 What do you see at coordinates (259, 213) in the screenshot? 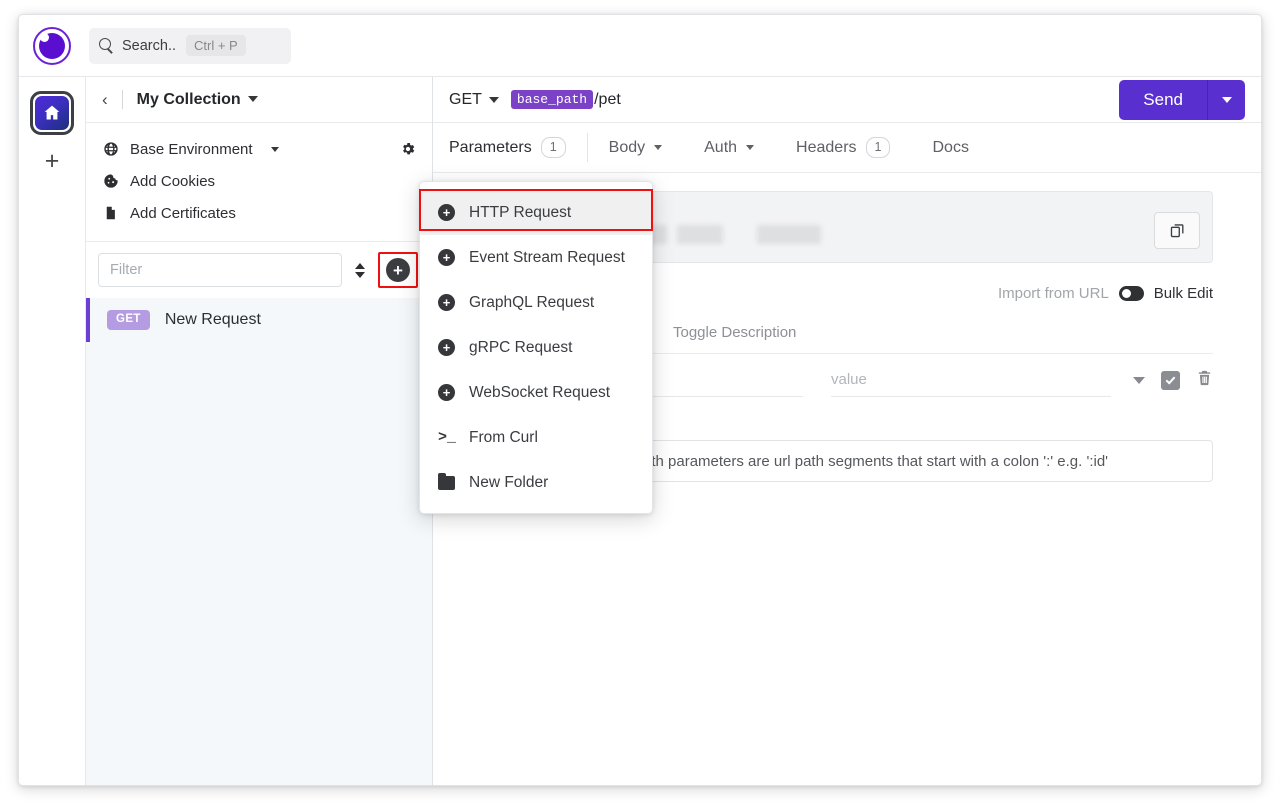
I see `sidebar-item-add-certificates: Add Certificates` at bounding box center [259, 213].